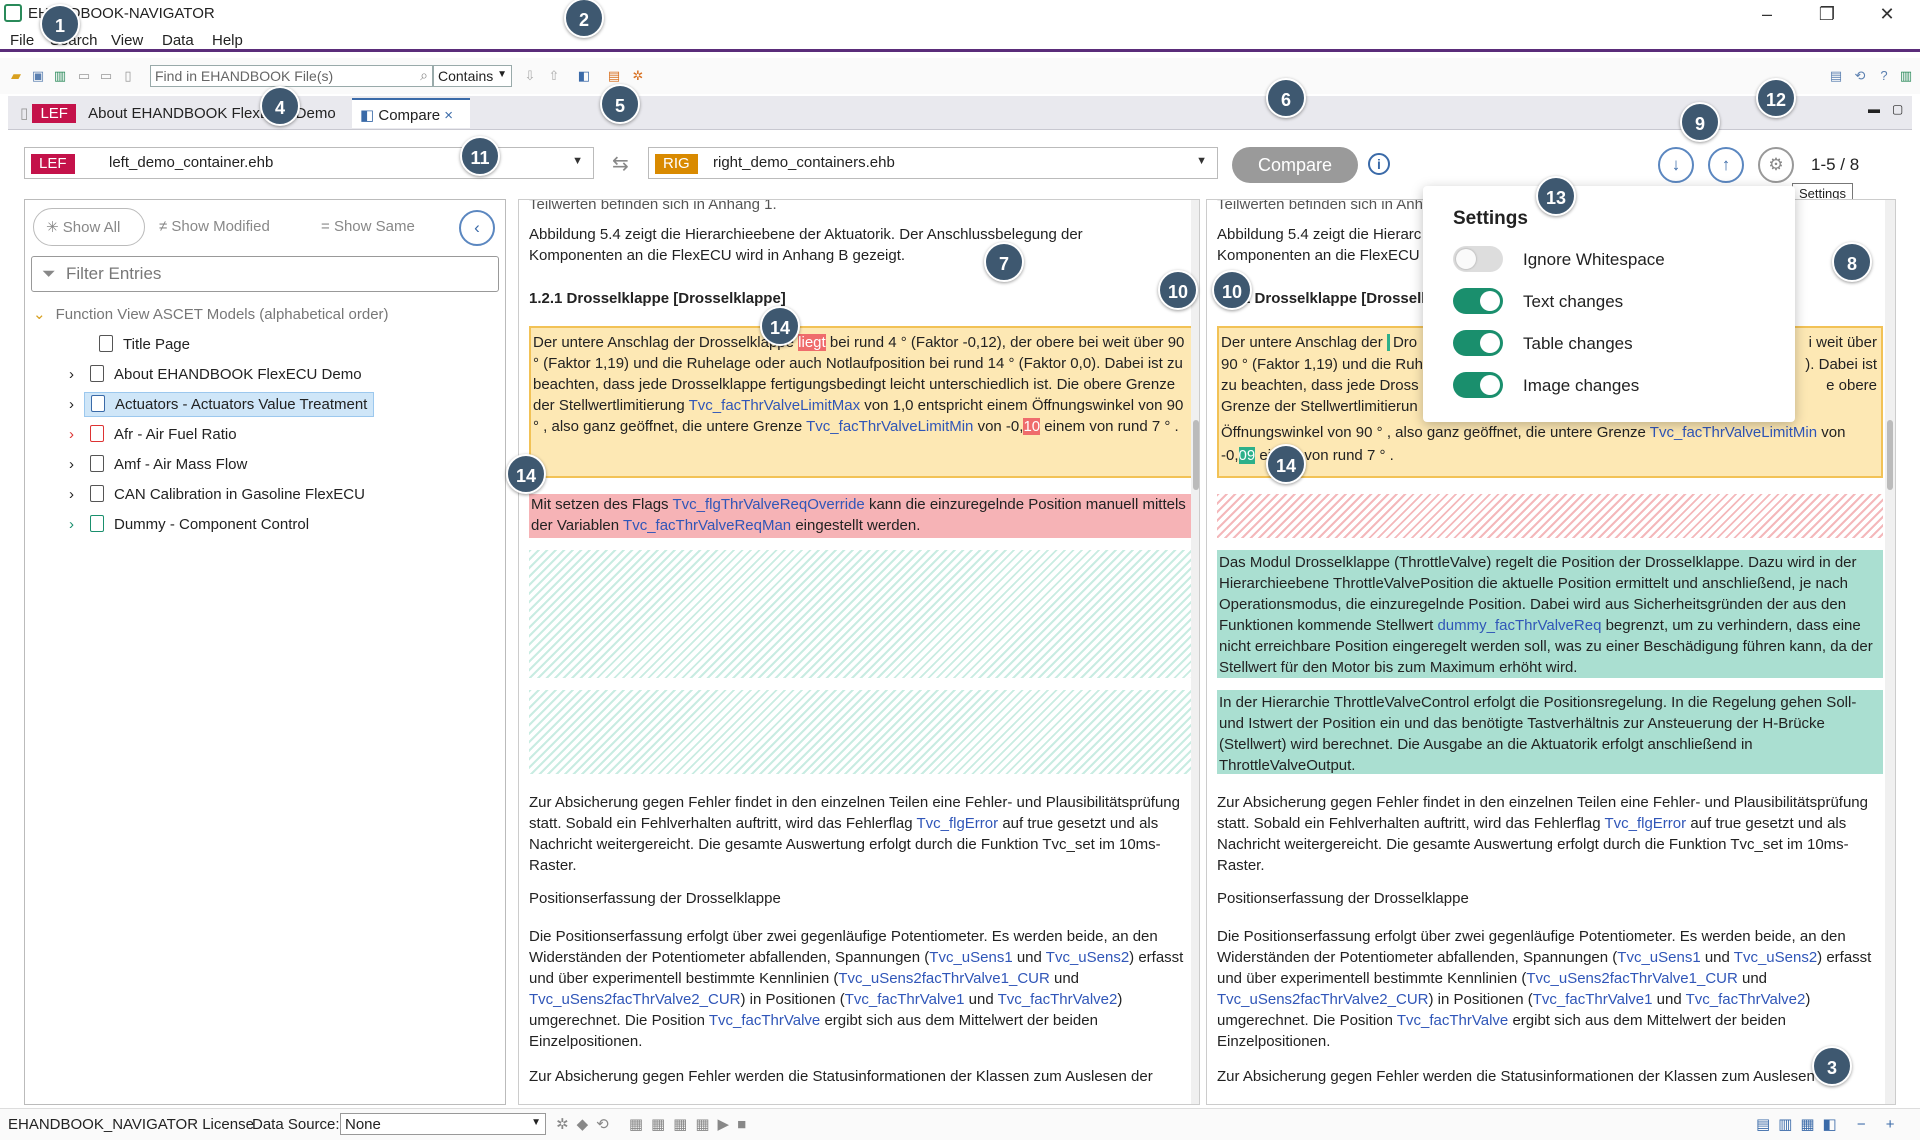 This screenshot has height=1140, width=1920. Describe the element at coordinates (1890, 652) in the screenshot. I see `right-scrollbar` at that location.